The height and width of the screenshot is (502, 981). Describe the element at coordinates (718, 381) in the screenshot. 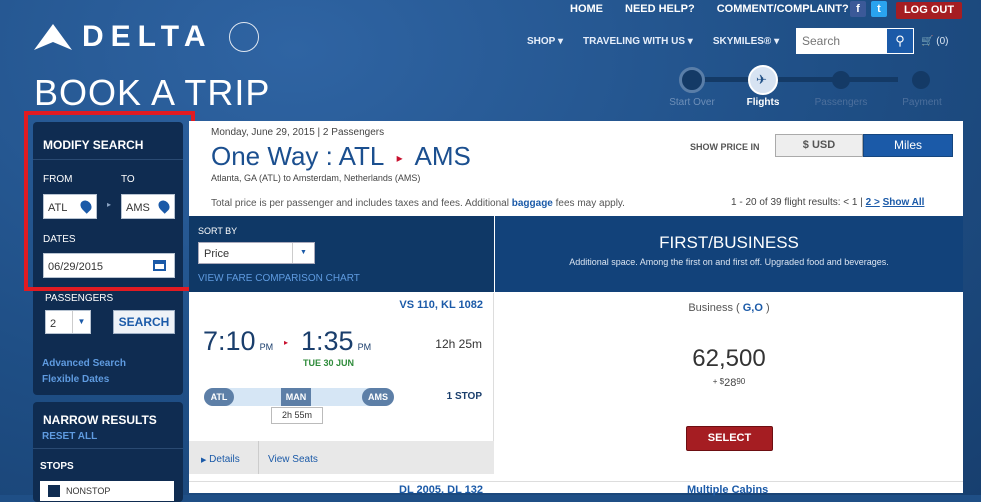

I see `tax-prefix: + $` at that location.